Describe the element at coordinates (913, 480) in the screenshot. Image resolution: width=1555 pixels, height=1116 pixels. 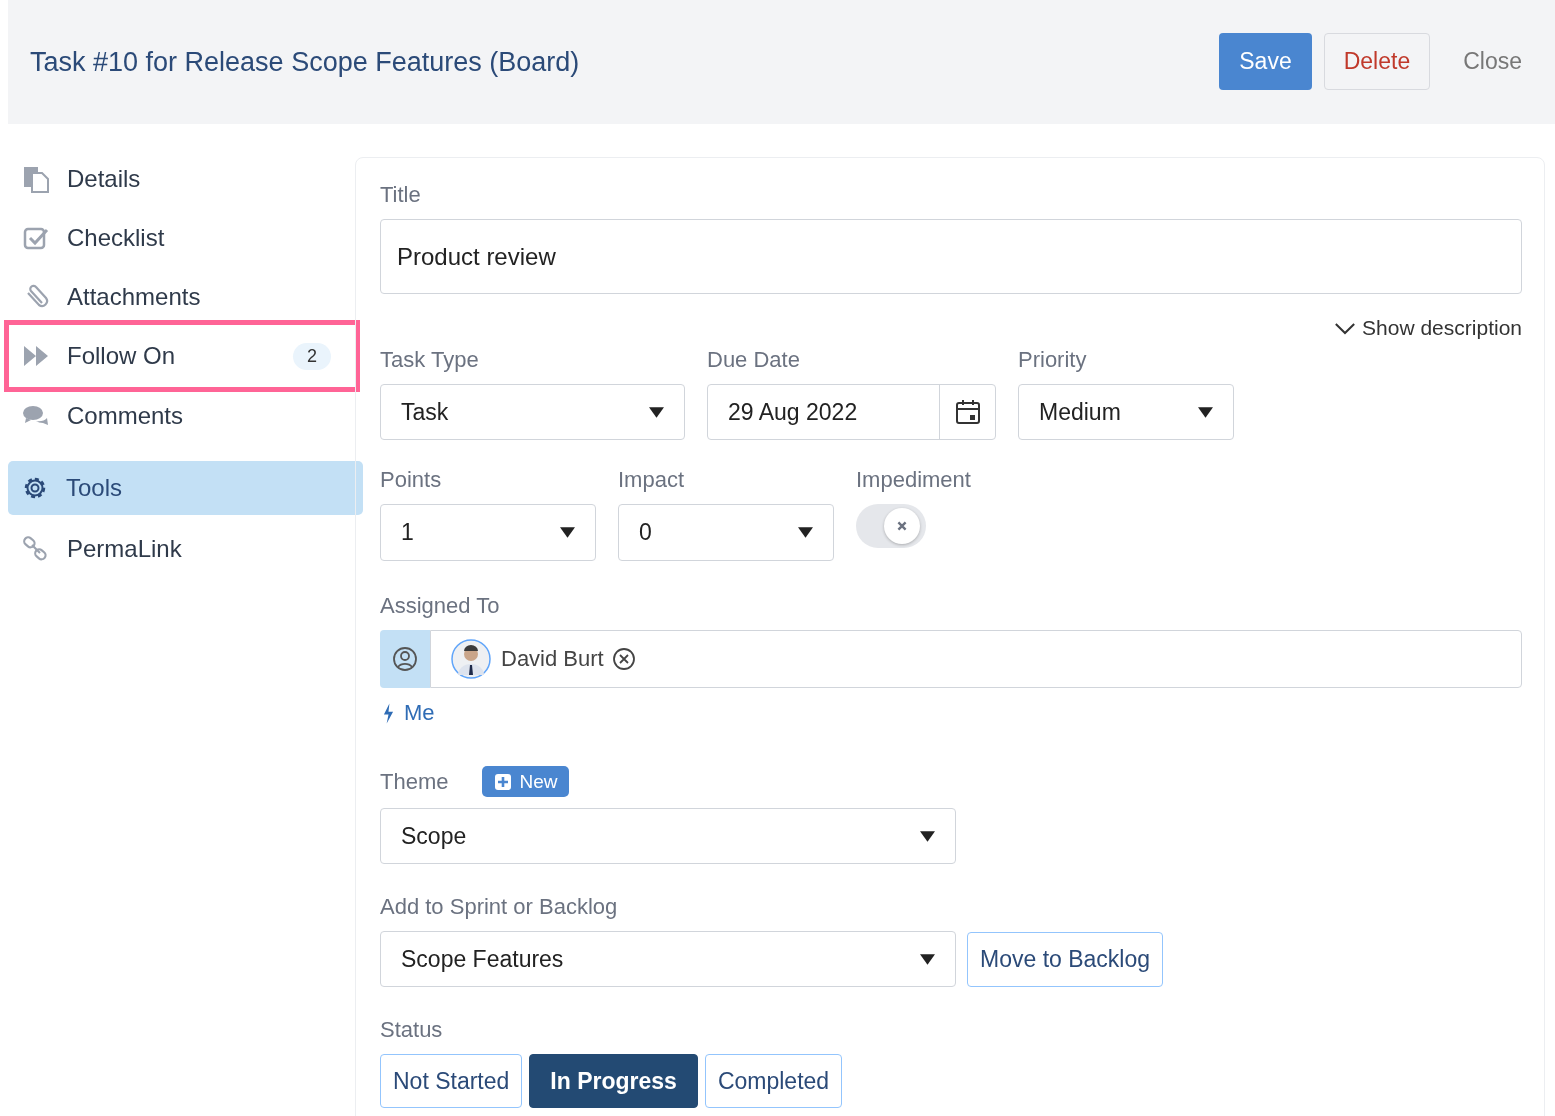
I see `field-label: Impediment` at that location.